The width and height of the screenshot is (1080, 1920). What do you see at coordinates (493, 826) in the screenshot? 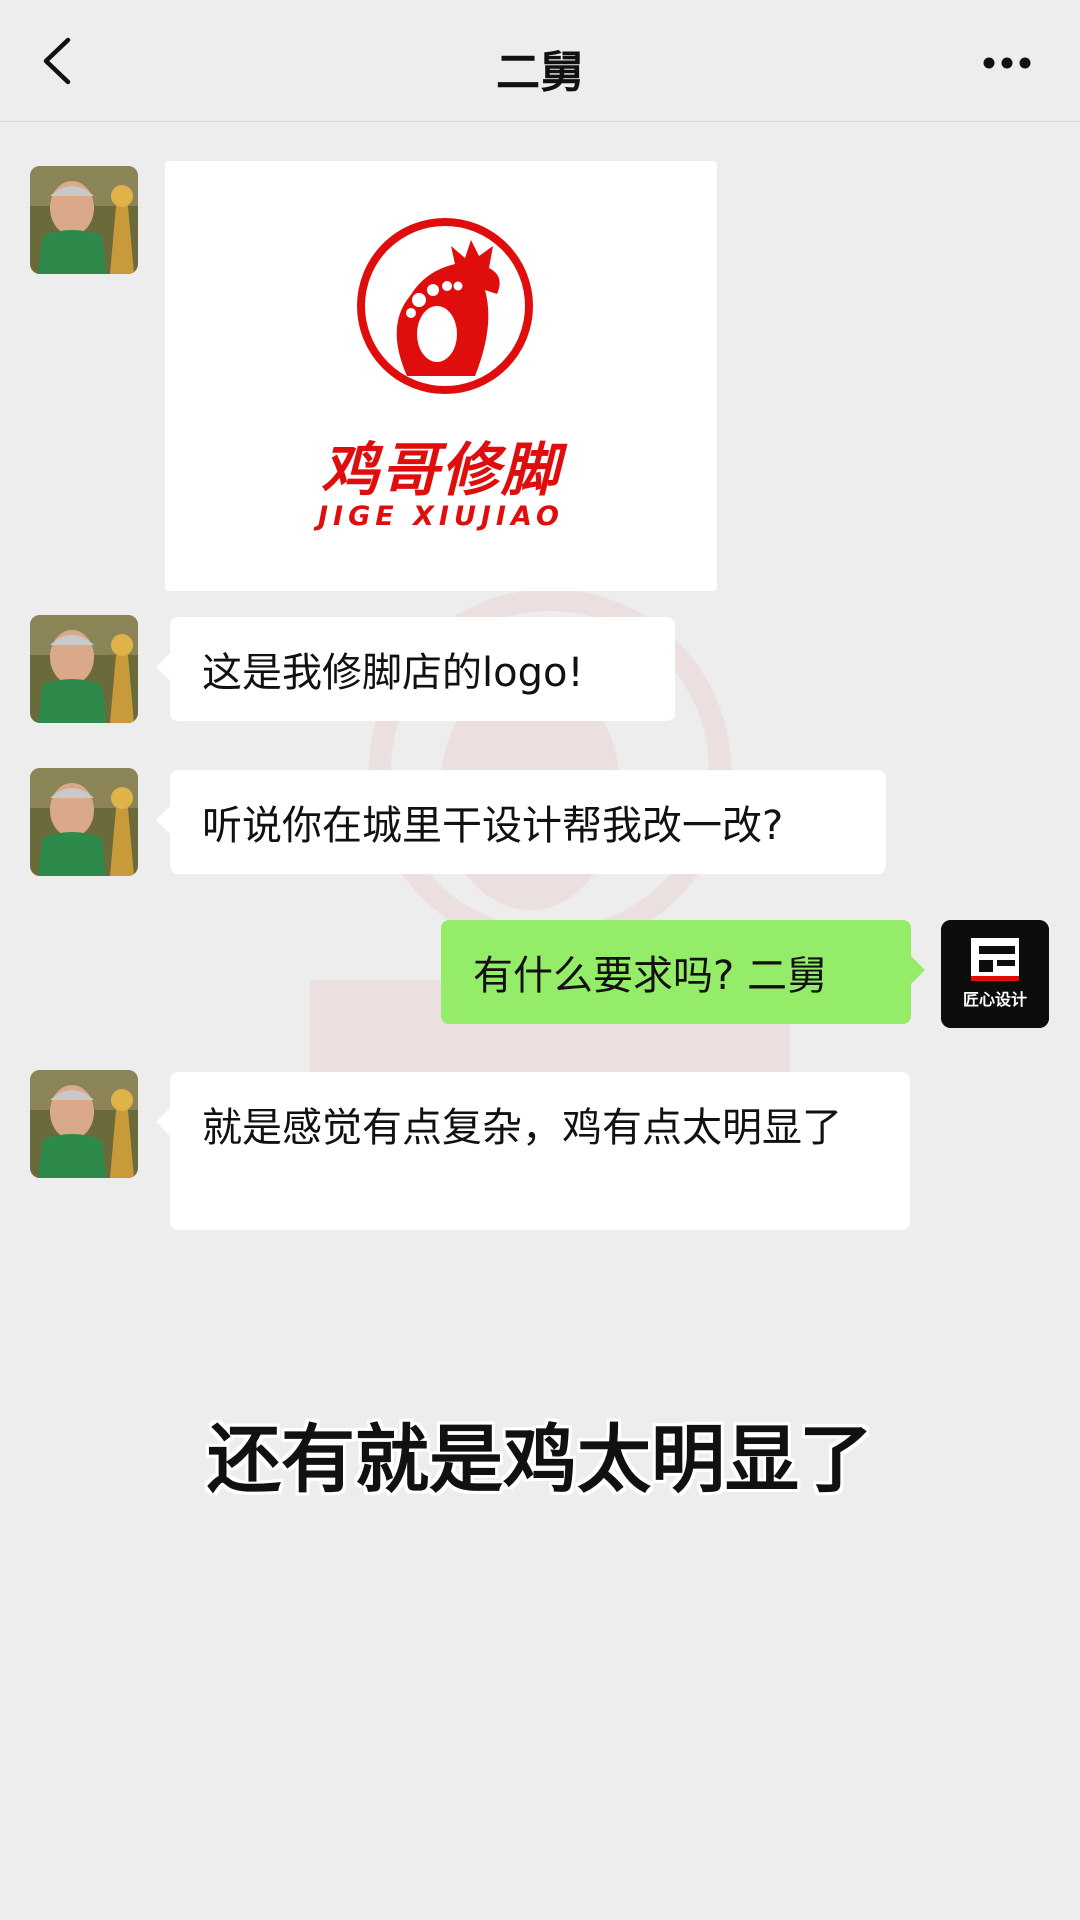
I see `message-text: 听说你在城里干设计帮我改一改?` at bounding box center [493, 826].